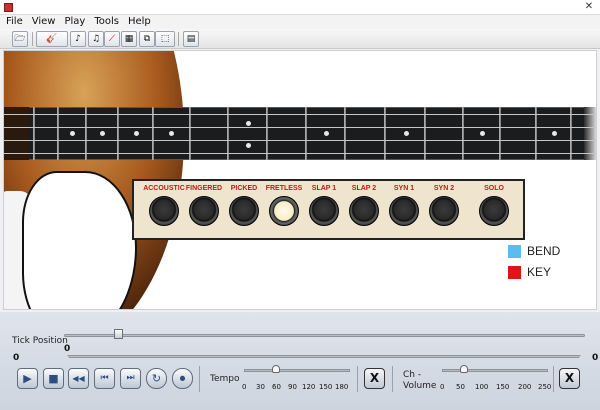 The height and width of the screenshot is (410, 600). I want to click on guitar-view-button: 🎸, so click(52, 39).